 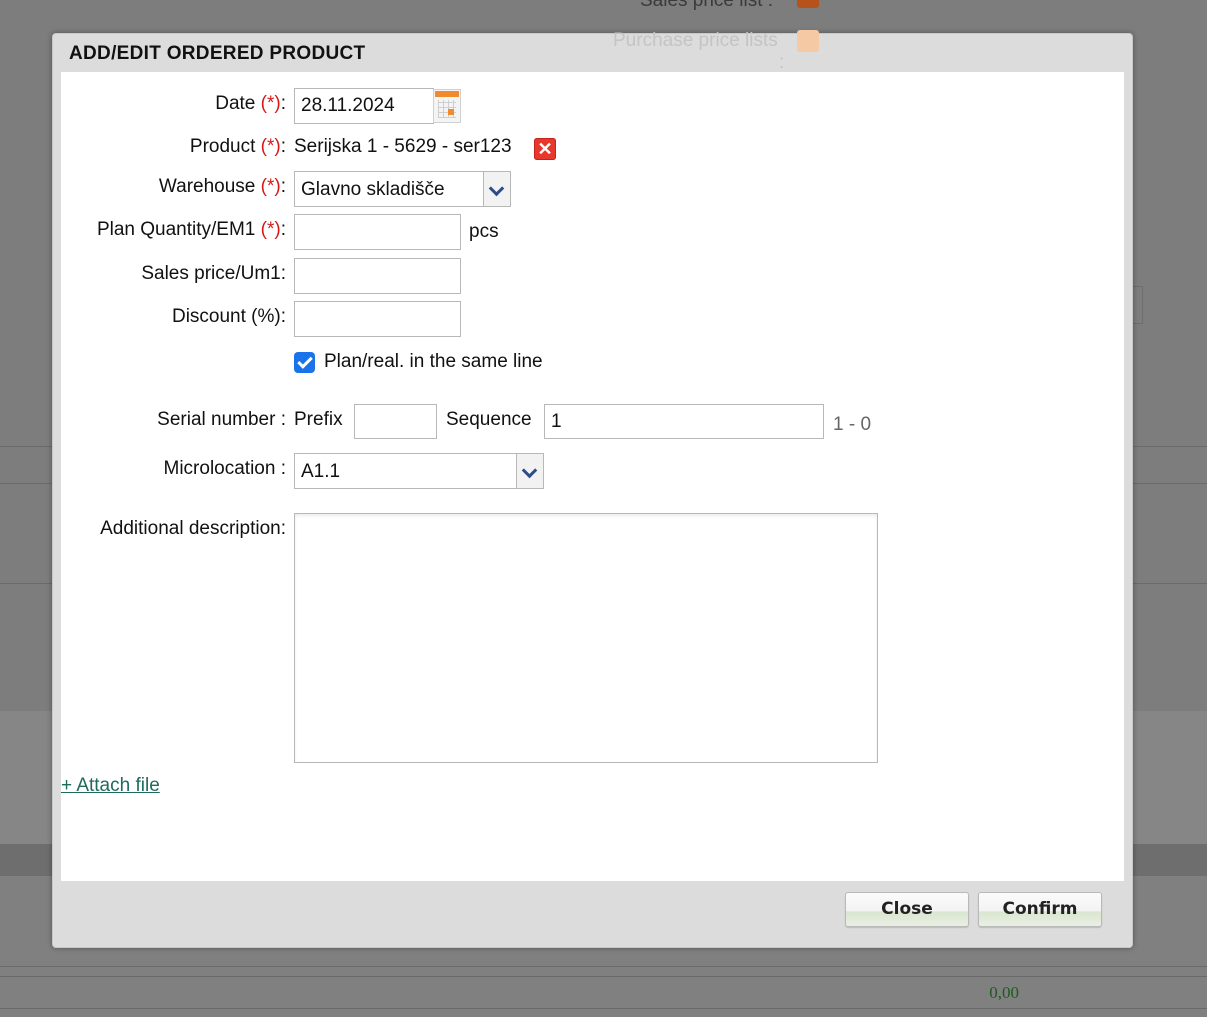 I want to click on bg-sales-price-list-label: Sales price list :, so click(x=707, y=5).